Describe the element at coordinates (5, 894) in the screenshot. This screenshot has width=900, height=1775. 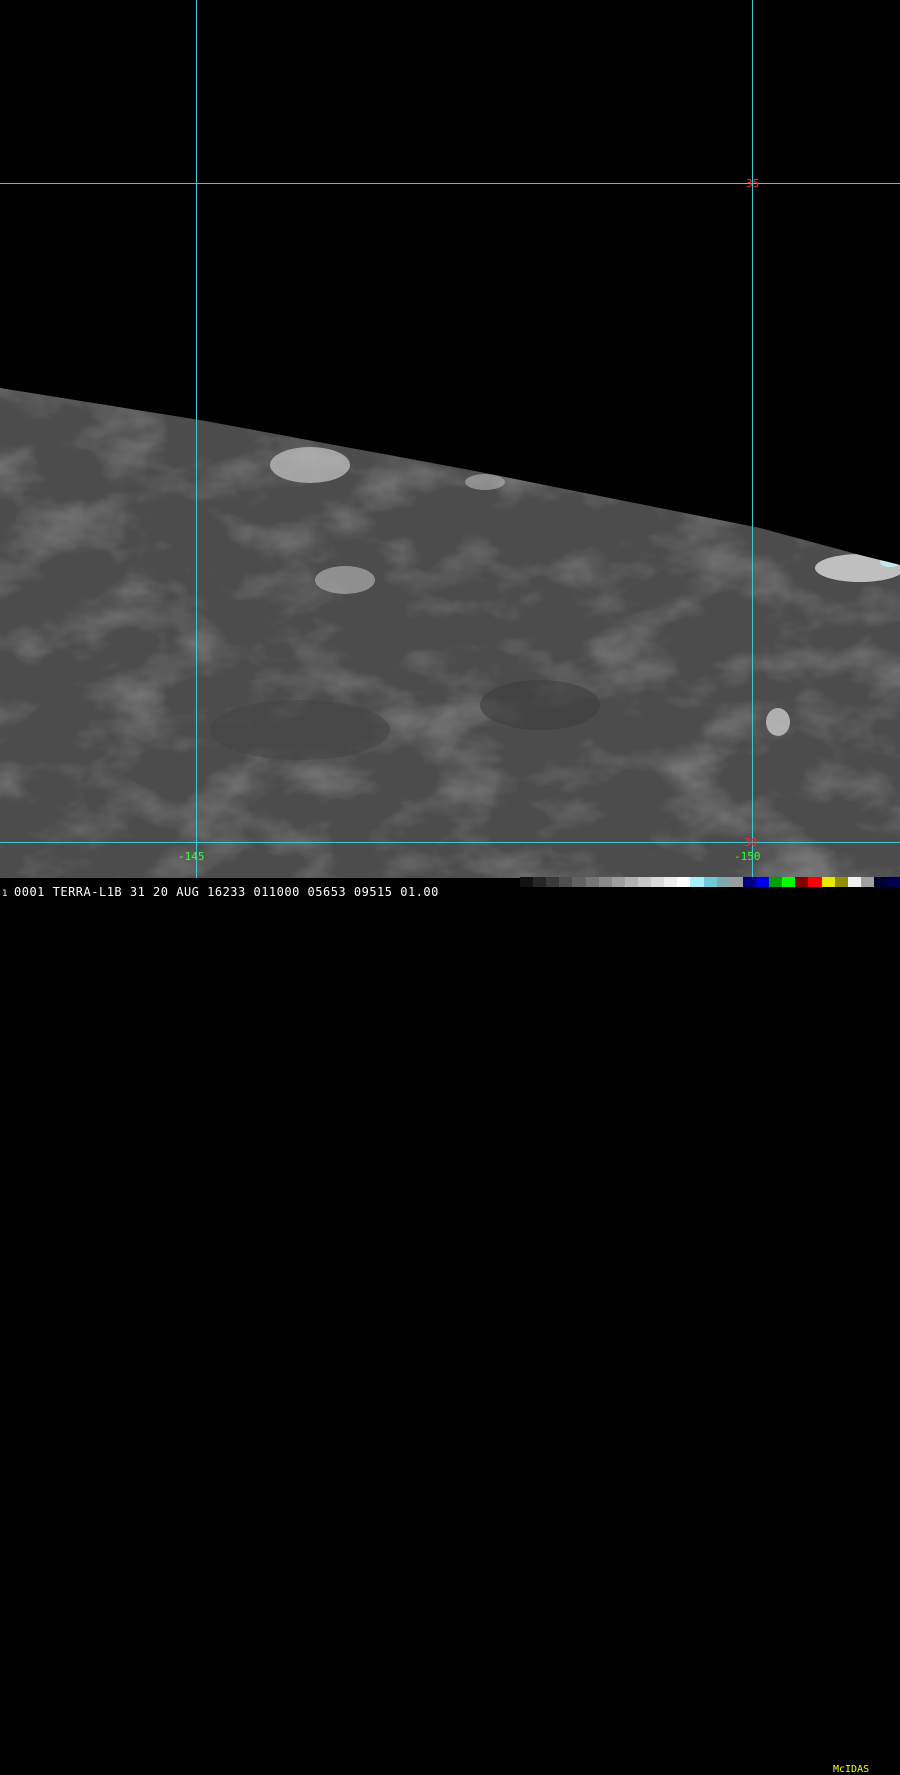
I see `frame-number: 1` at that location.